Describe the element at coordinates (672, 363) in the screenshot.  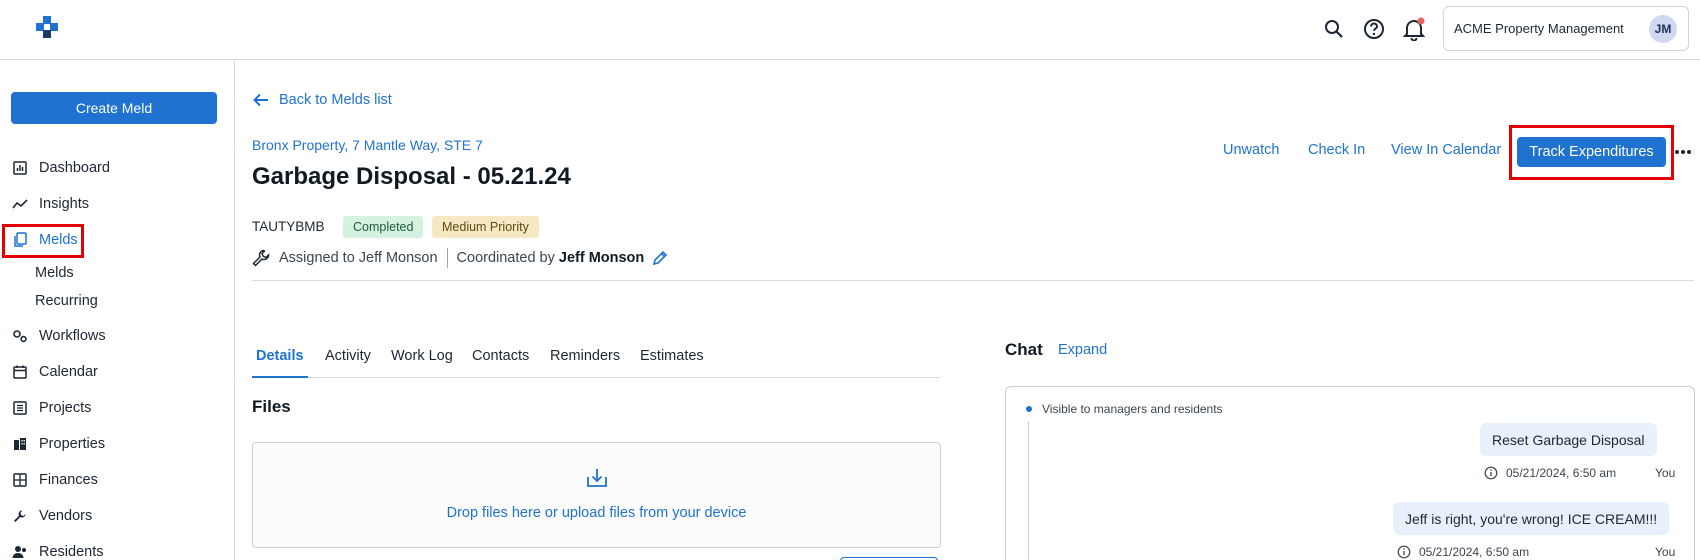
I see `tab-estimates: Estimates` at that location.